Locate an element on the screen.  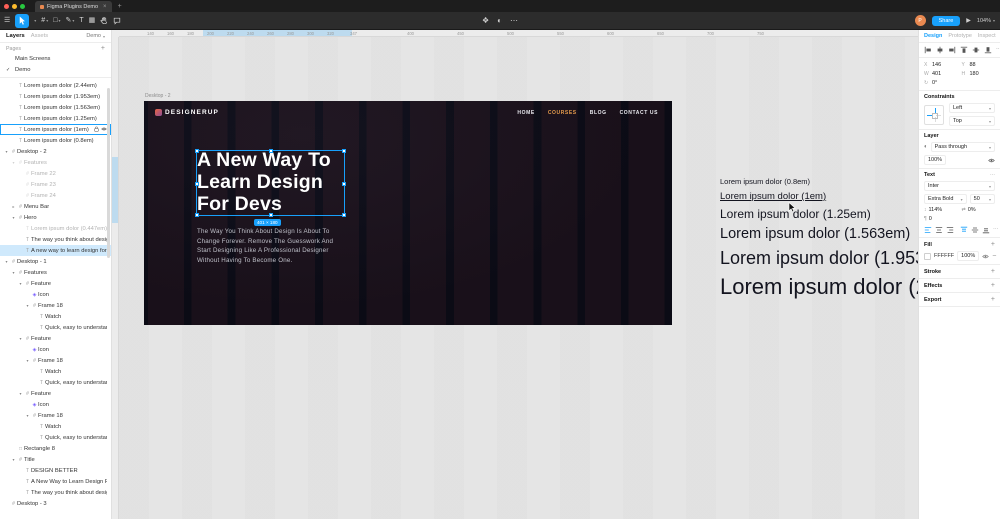
layer-row: T Lorem ipsum dolor (1.25em) is located at coordinates (55, 118).